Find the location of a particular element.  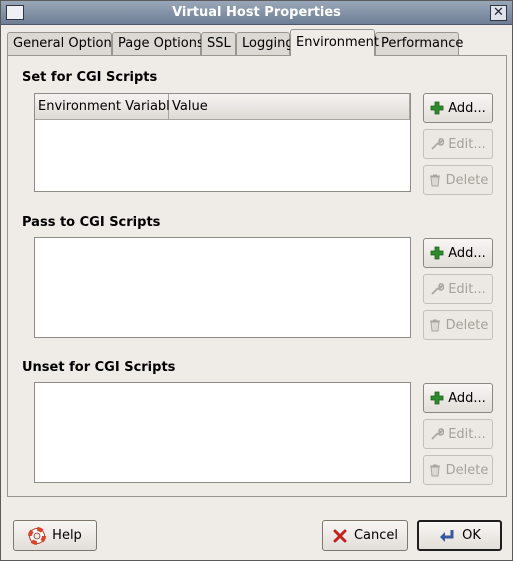

tab-logging: Logging is located at coordinates (265, 44).